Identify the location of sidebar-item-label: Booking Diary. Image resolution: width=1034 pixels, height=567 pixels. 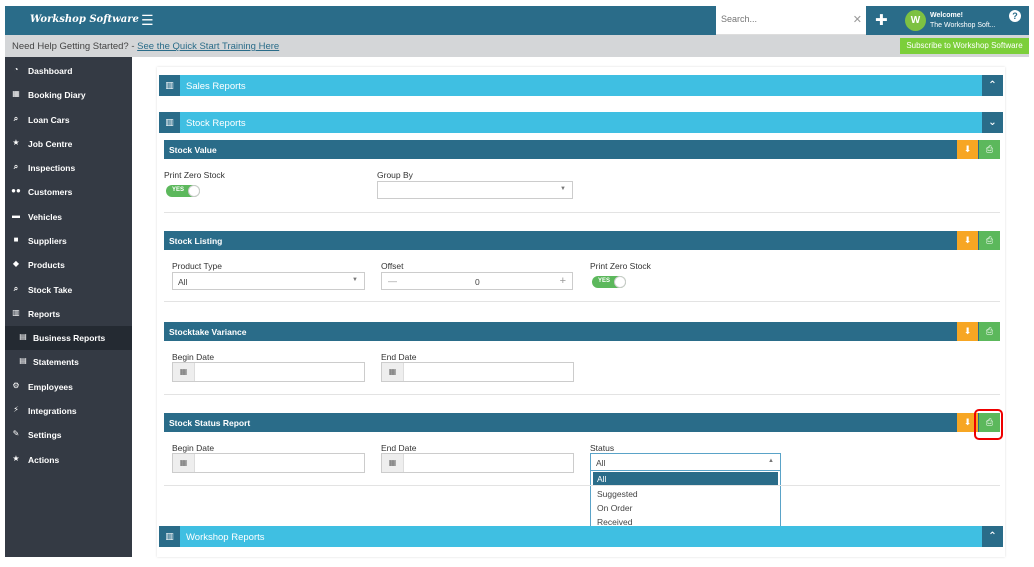
(57, 95).